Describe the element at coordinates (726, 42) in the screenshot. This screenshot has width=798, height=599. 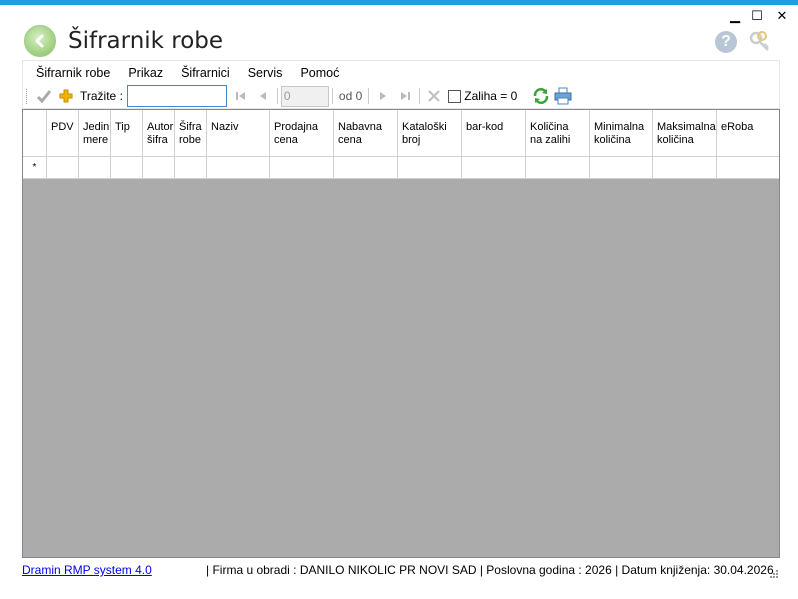
I see `help-icon: ?` at that location.